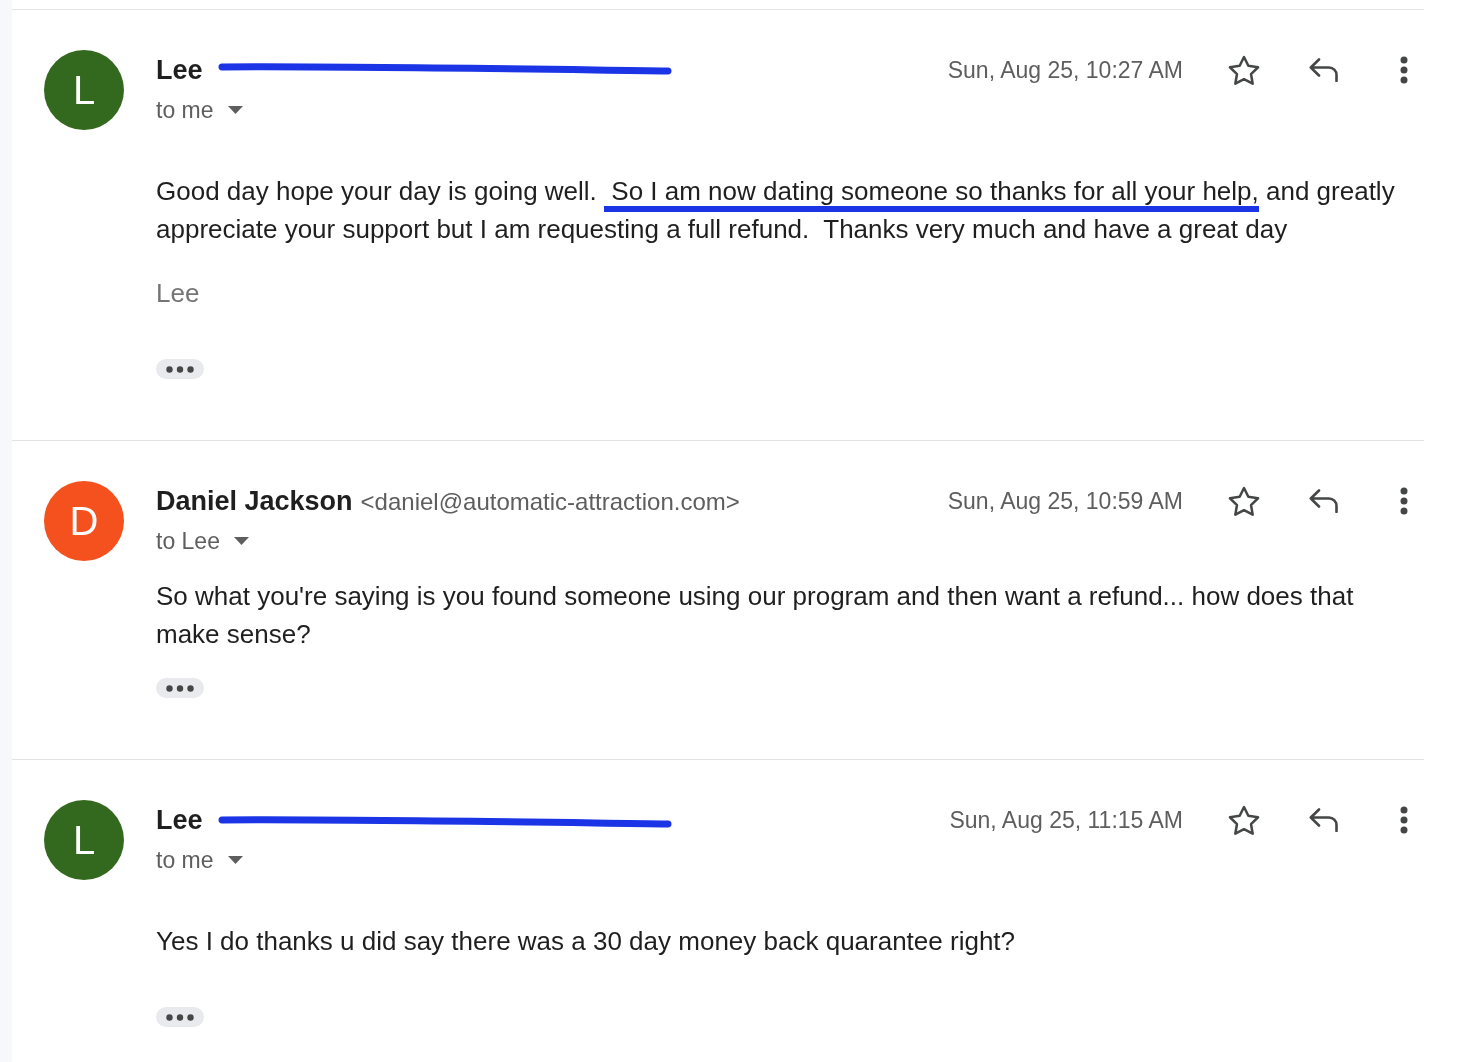 Image resolution: width=1466 pixels, height=1062 pixels. I want to click on message-body: So what you're saying is you found someone using our program and then want a refund... how does that make sense?, so click(755, 615).